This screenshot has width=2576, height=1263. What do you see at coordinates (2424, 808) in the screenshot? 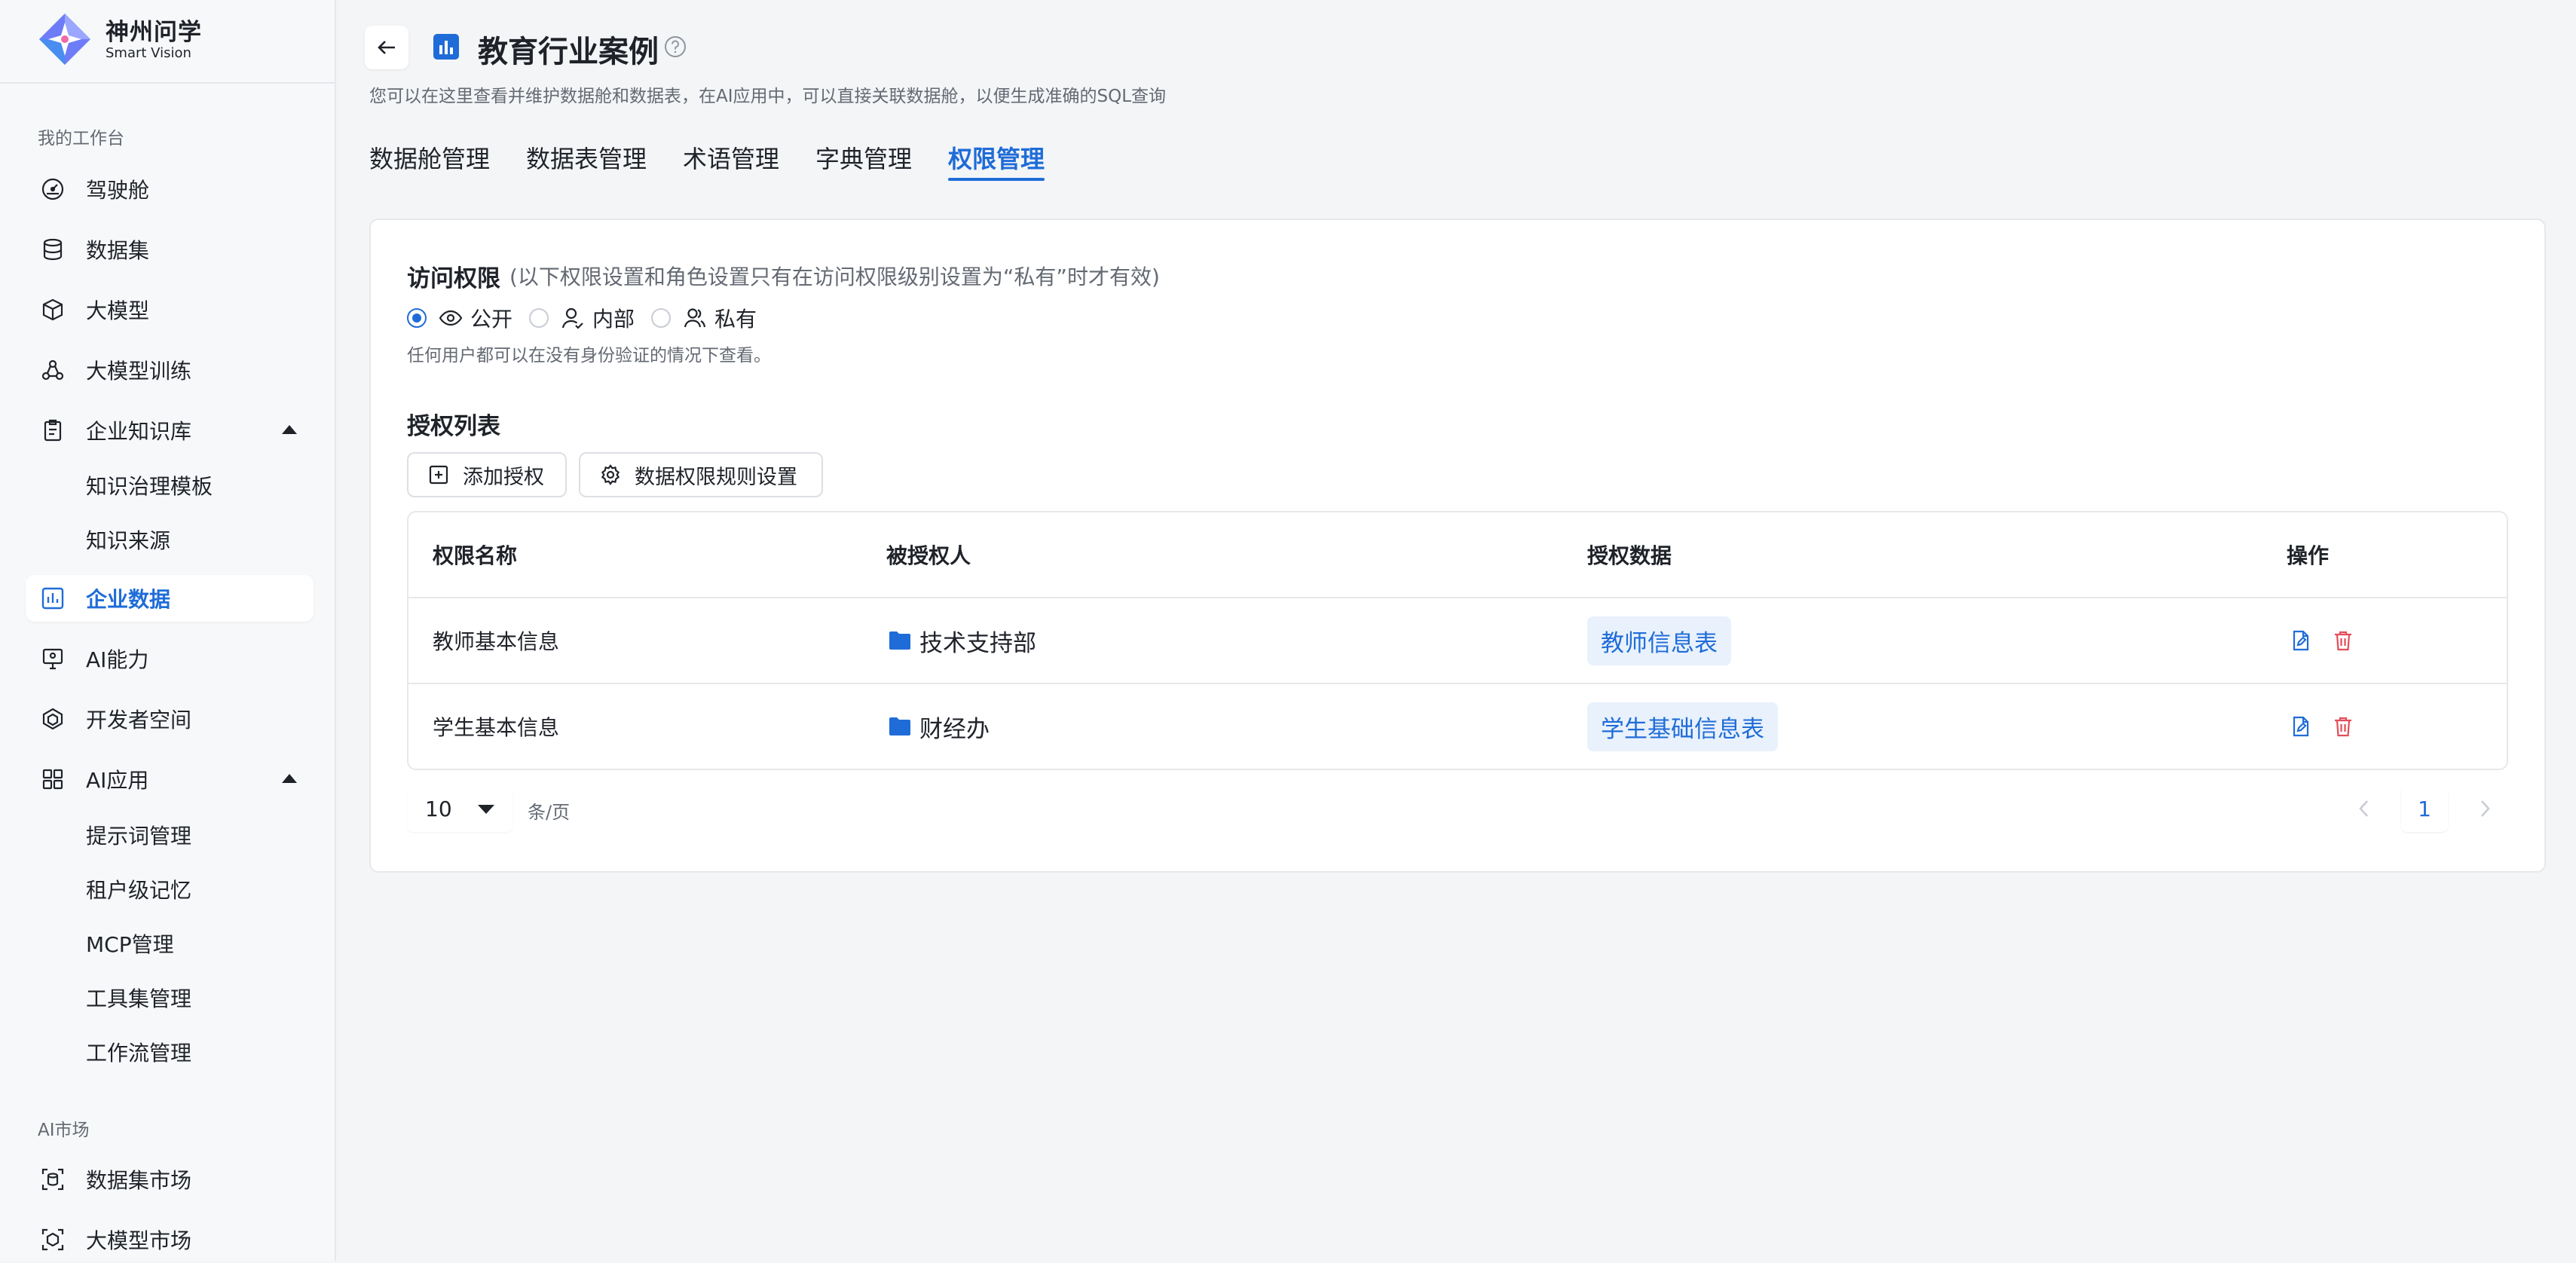
I see `page-number-current: 1` at bounding box center [2424, 808].